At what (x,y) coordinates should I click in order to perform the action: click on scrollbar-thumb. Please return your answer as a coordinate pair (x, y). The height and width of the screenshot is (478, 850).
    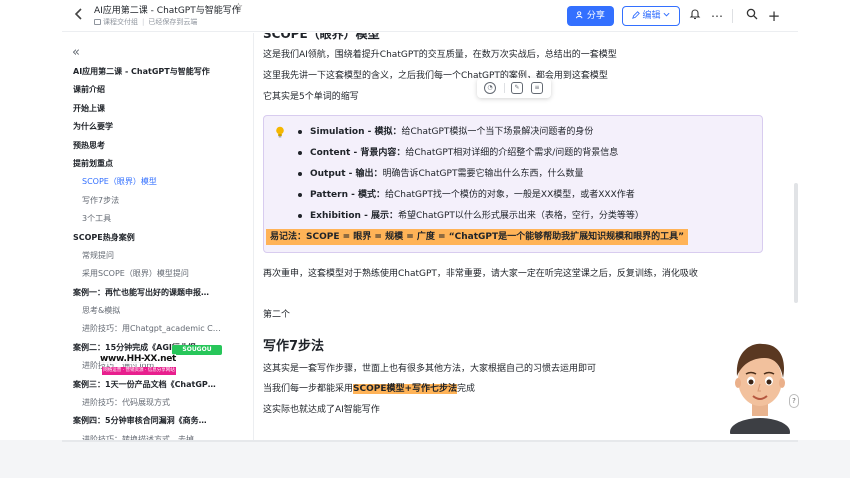
    Looking at the image, I should click on (796, 243).